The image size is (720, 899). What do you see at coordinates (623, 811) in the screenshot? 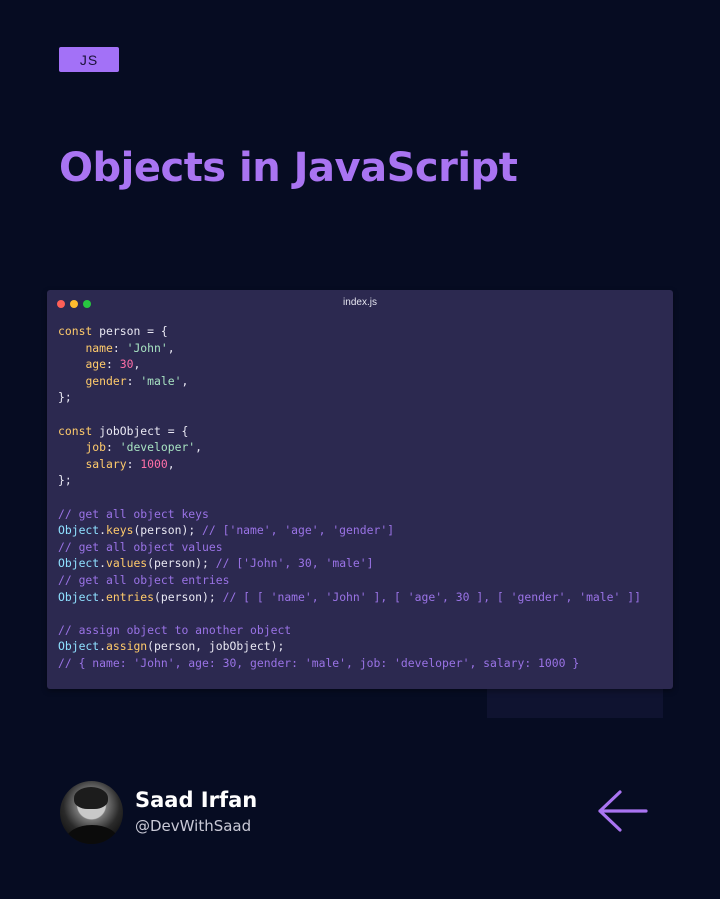
I see `arrow-left-icon` at bounding box center [623, 811].